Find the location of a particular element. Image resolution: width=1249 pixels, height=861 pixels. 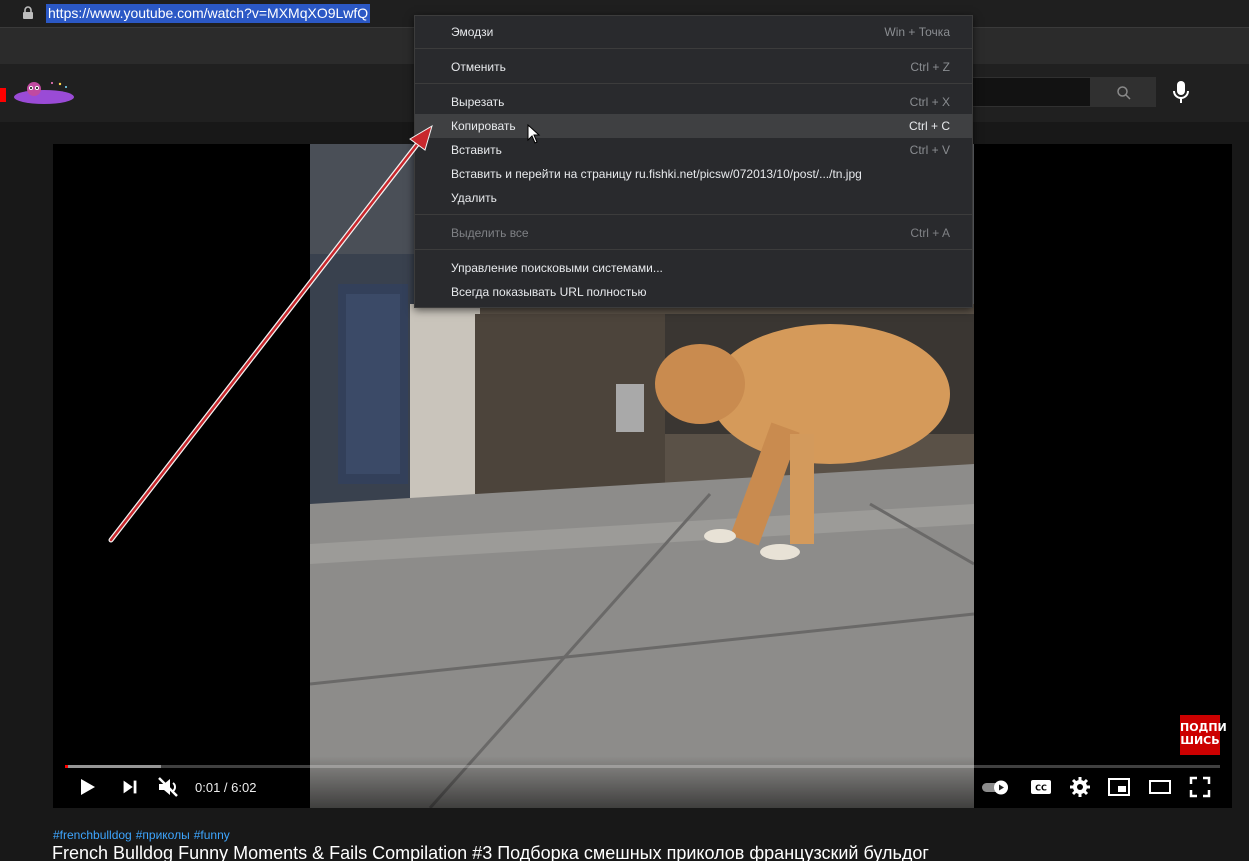

play-icon is located at coordinates (87, 787).